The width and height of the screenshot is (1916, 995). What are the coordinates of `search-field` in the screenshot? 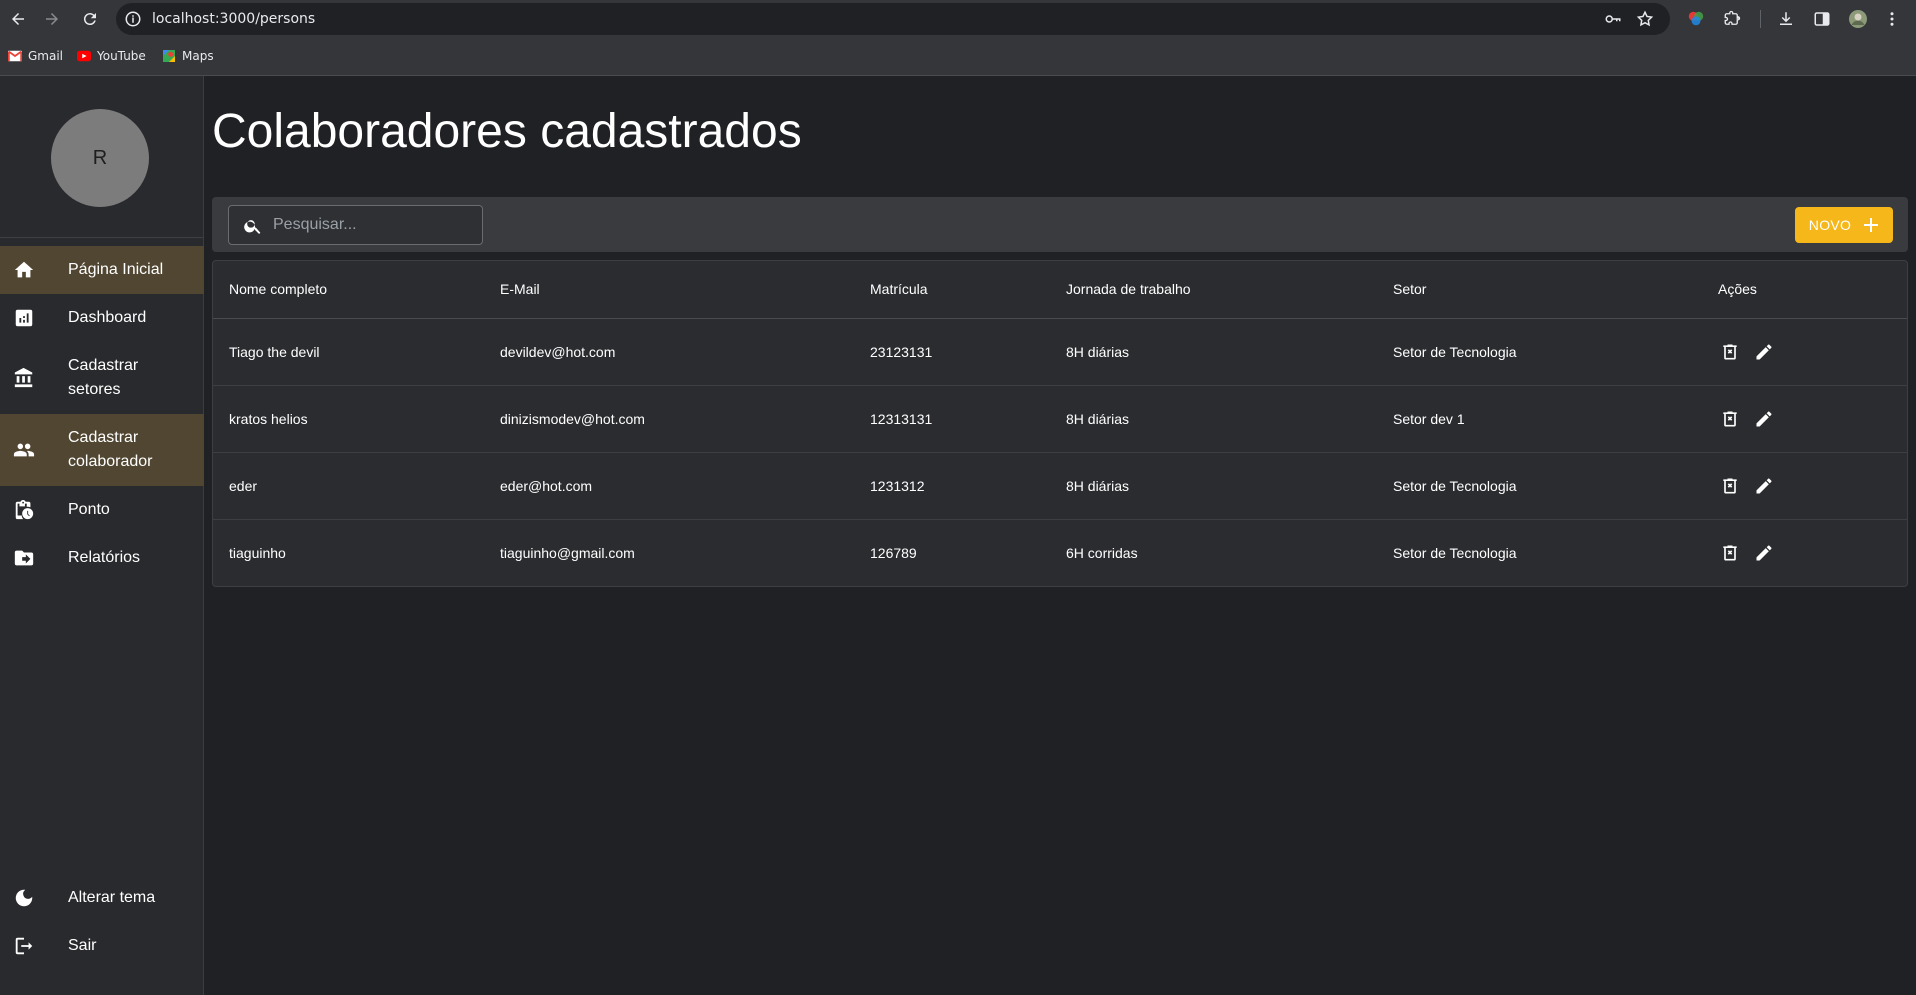 It's located at (355, 225).